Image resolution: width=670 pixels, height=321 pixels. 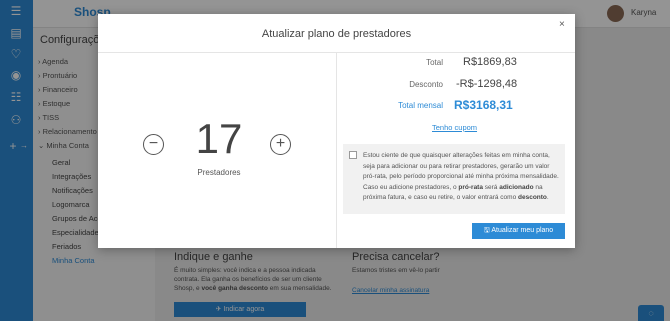 What do you see at coordinates (353, 155) in the screenshot?
I see `agree-checkbox` at bounding box center [353, 155].